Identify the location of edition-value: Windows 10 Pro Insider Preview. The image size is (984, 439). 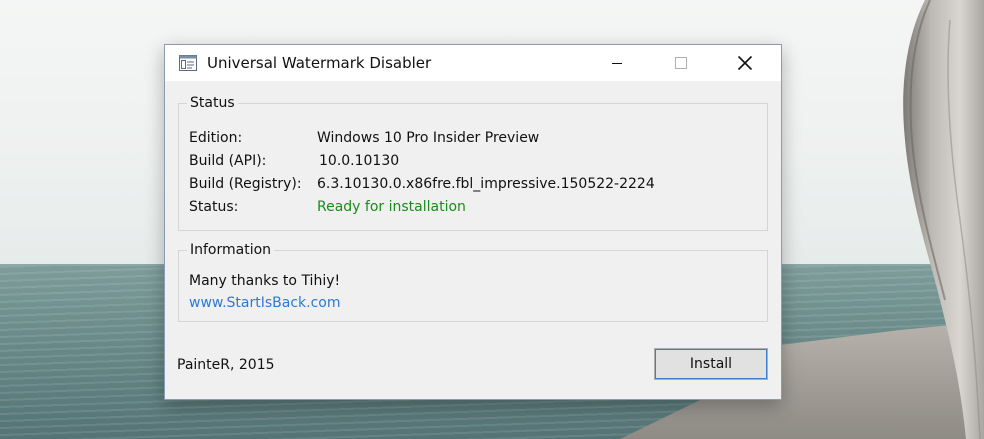
(428, 138).